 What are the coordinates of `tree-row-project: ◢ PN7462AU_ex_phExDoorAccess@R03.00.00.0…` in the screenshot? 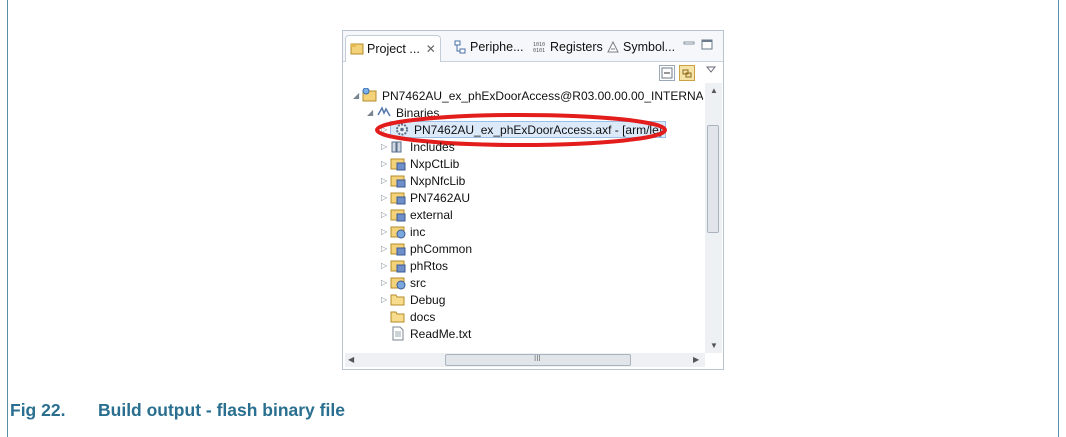 It's located at (528, 95).